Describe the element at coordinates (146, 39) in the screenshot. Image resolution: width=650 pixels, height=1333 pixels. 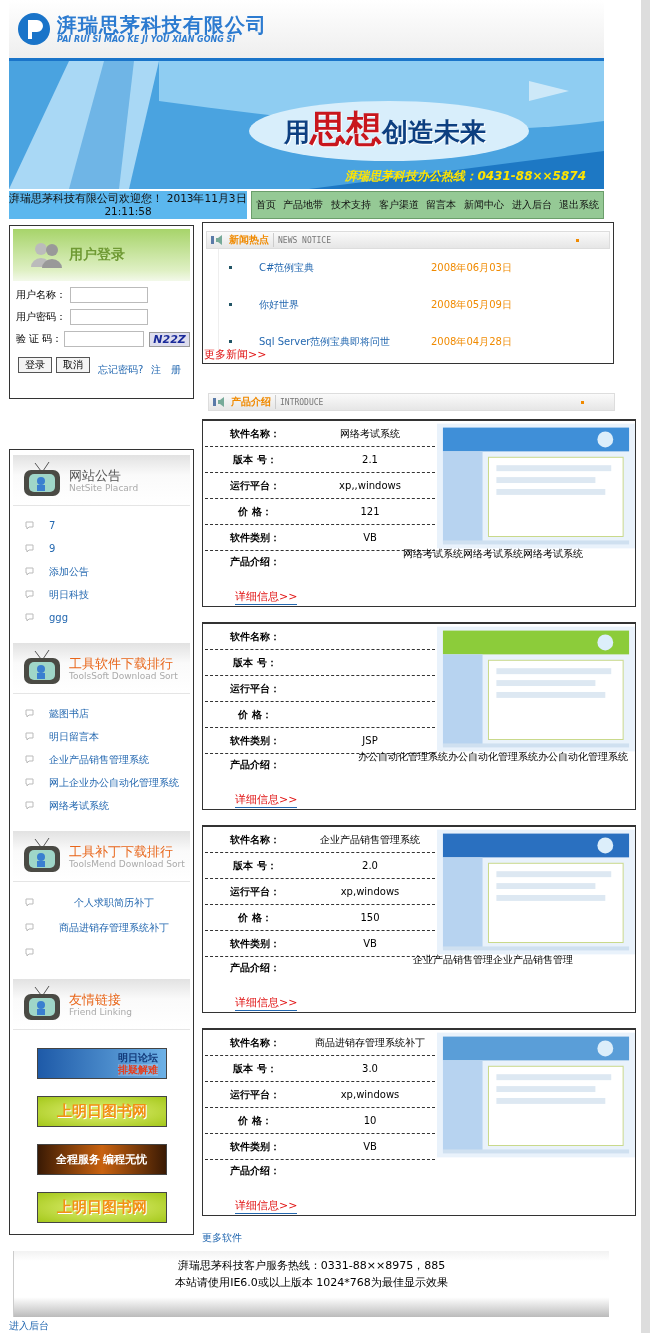
I see `company-pinyin: PAI RUI SI MAO KE JI YOU XIAN GONG SI` at that location.